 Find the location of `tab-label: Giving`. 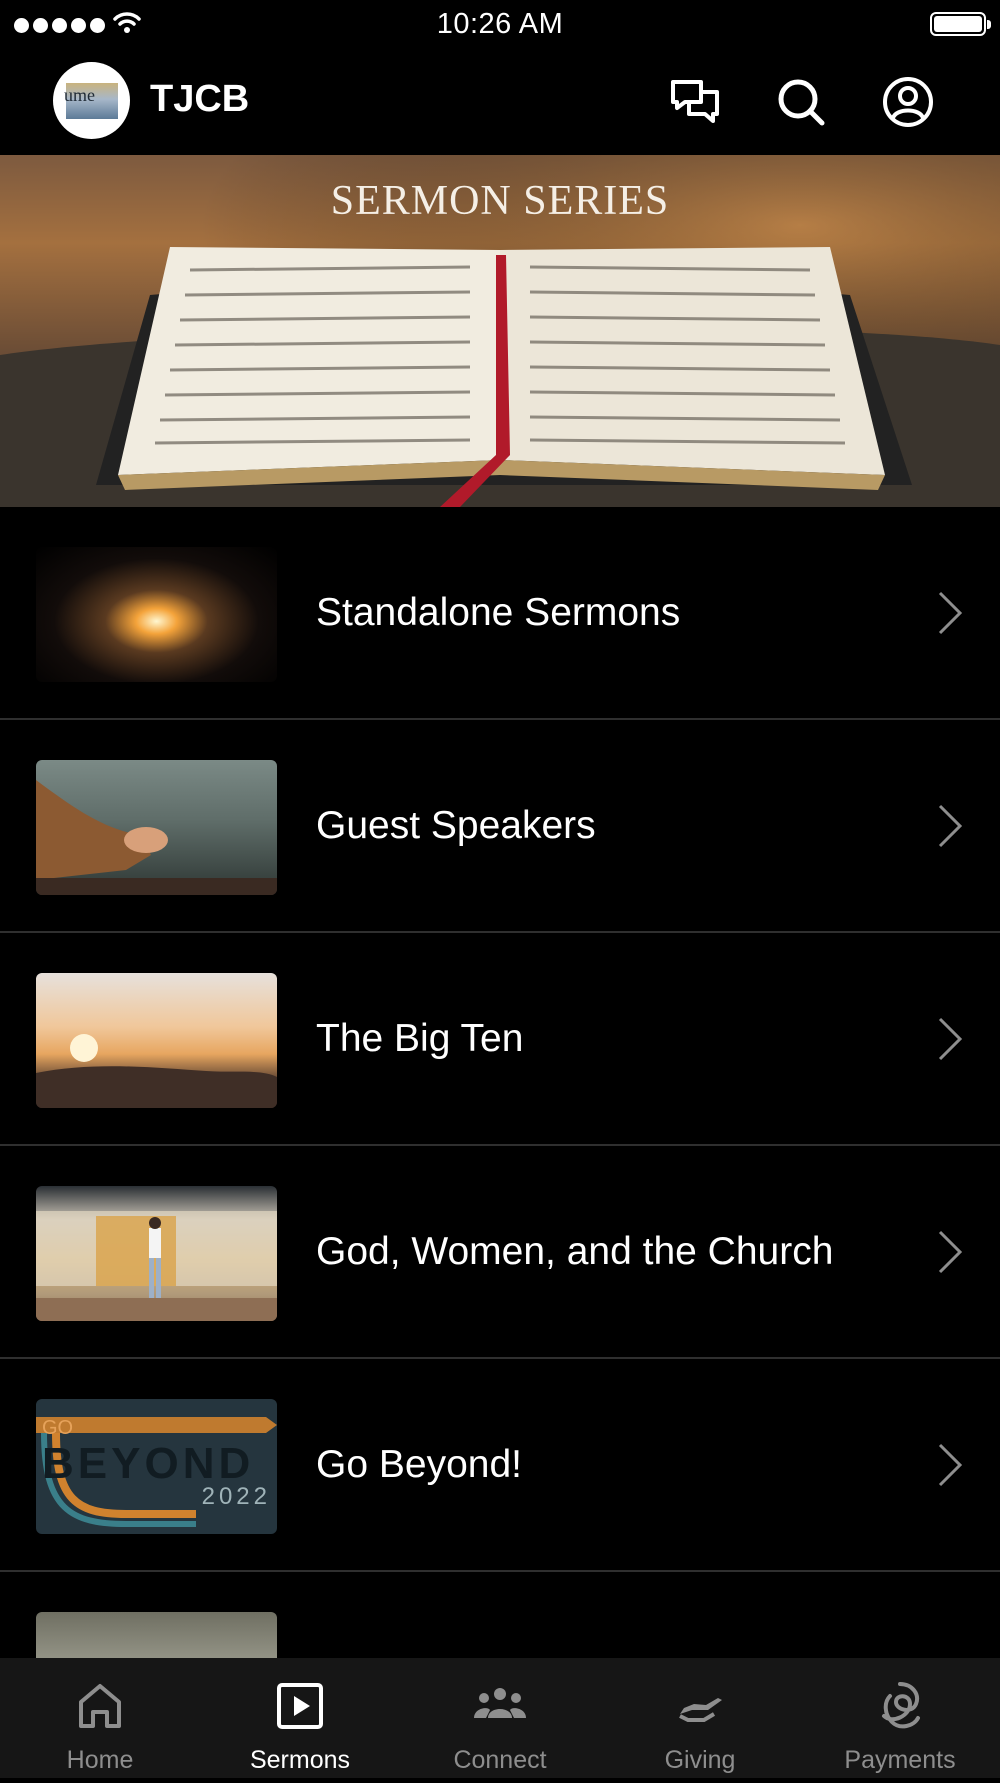

tab-label: Giving is located at coordinates (700, 1760).